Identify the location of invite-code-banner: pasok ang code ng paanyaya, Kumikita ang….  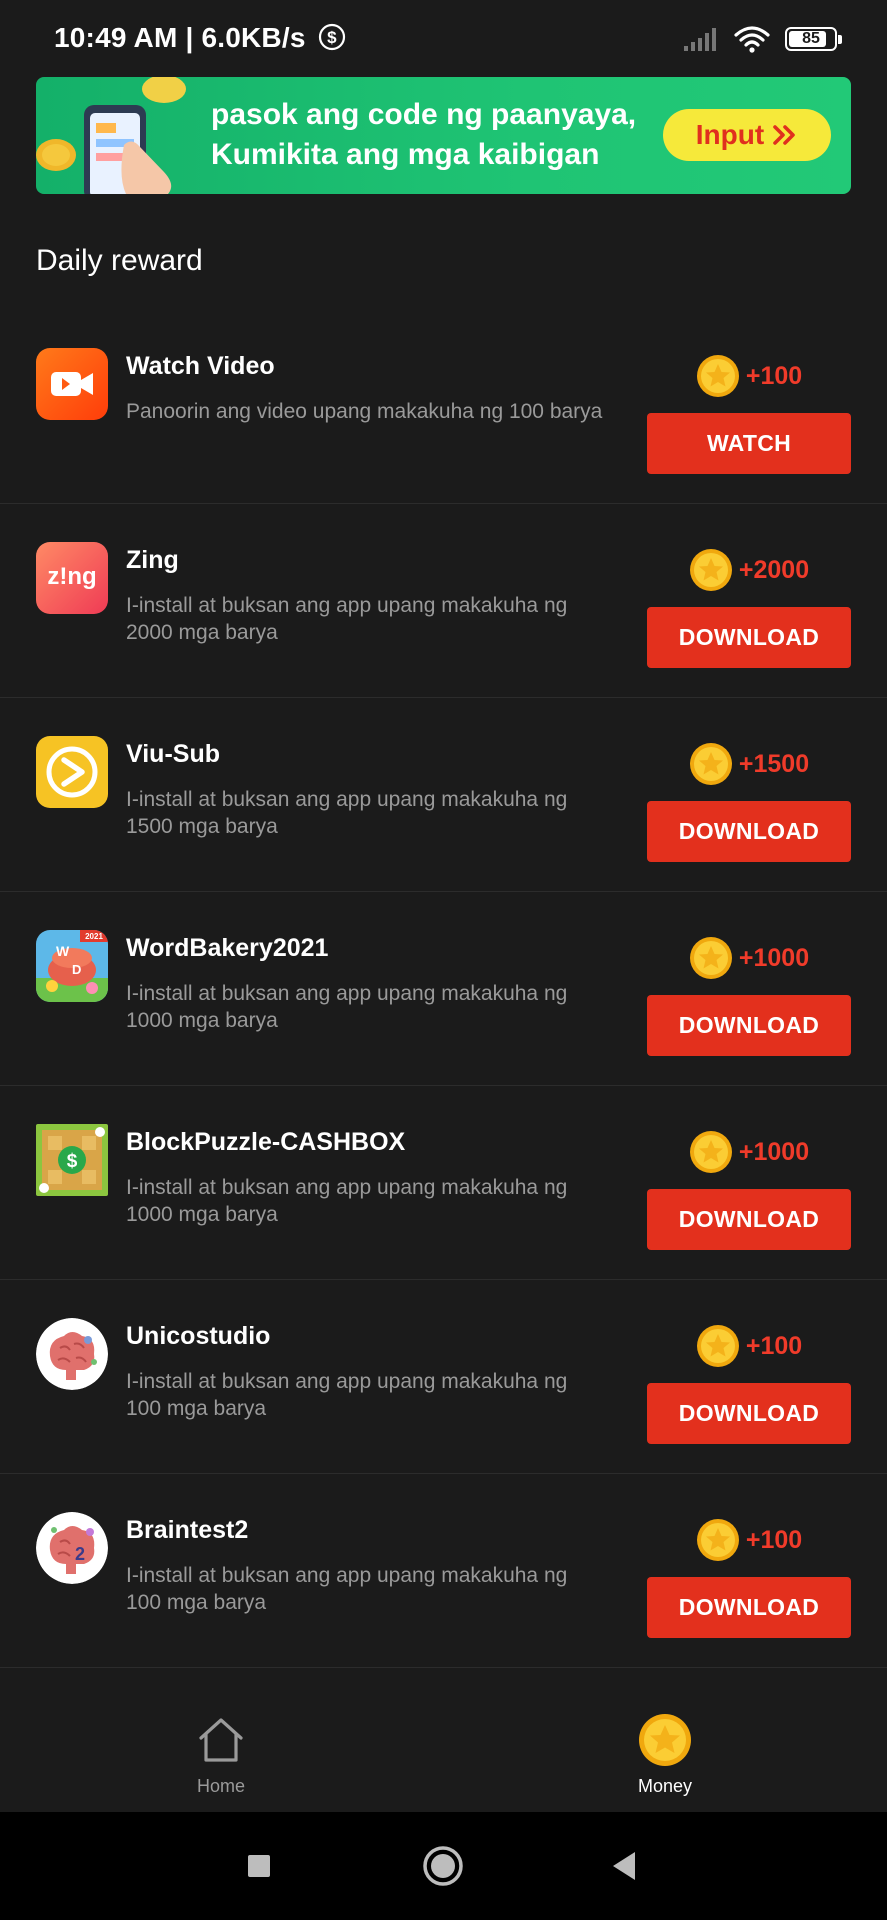
(443, 135).